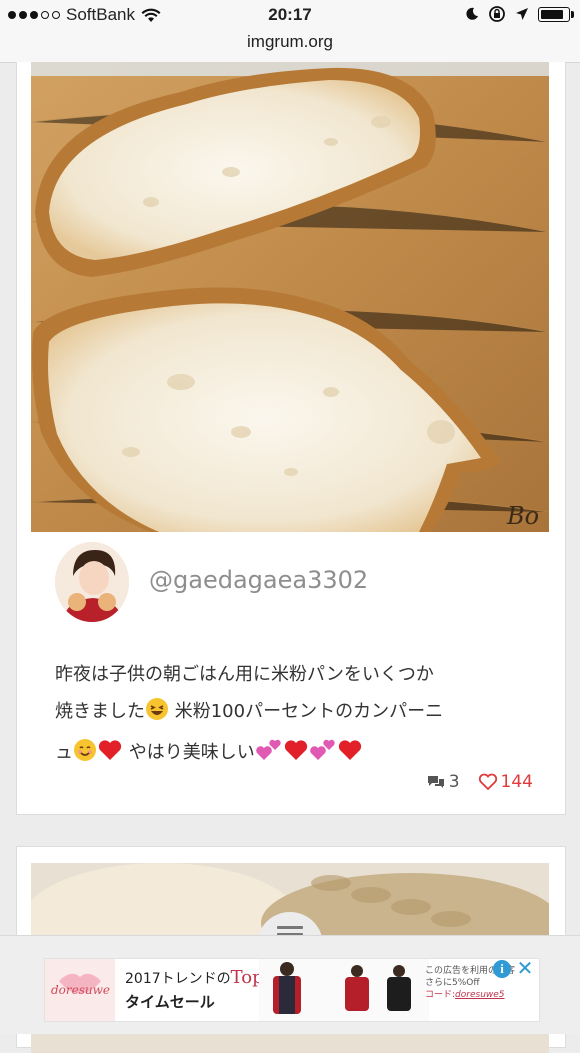 This screenshot has width=580, height=1053. What do you see at coordinates (487, 782) in the screenshot?
I see `heart-icon` at bounding box center [487, 782].